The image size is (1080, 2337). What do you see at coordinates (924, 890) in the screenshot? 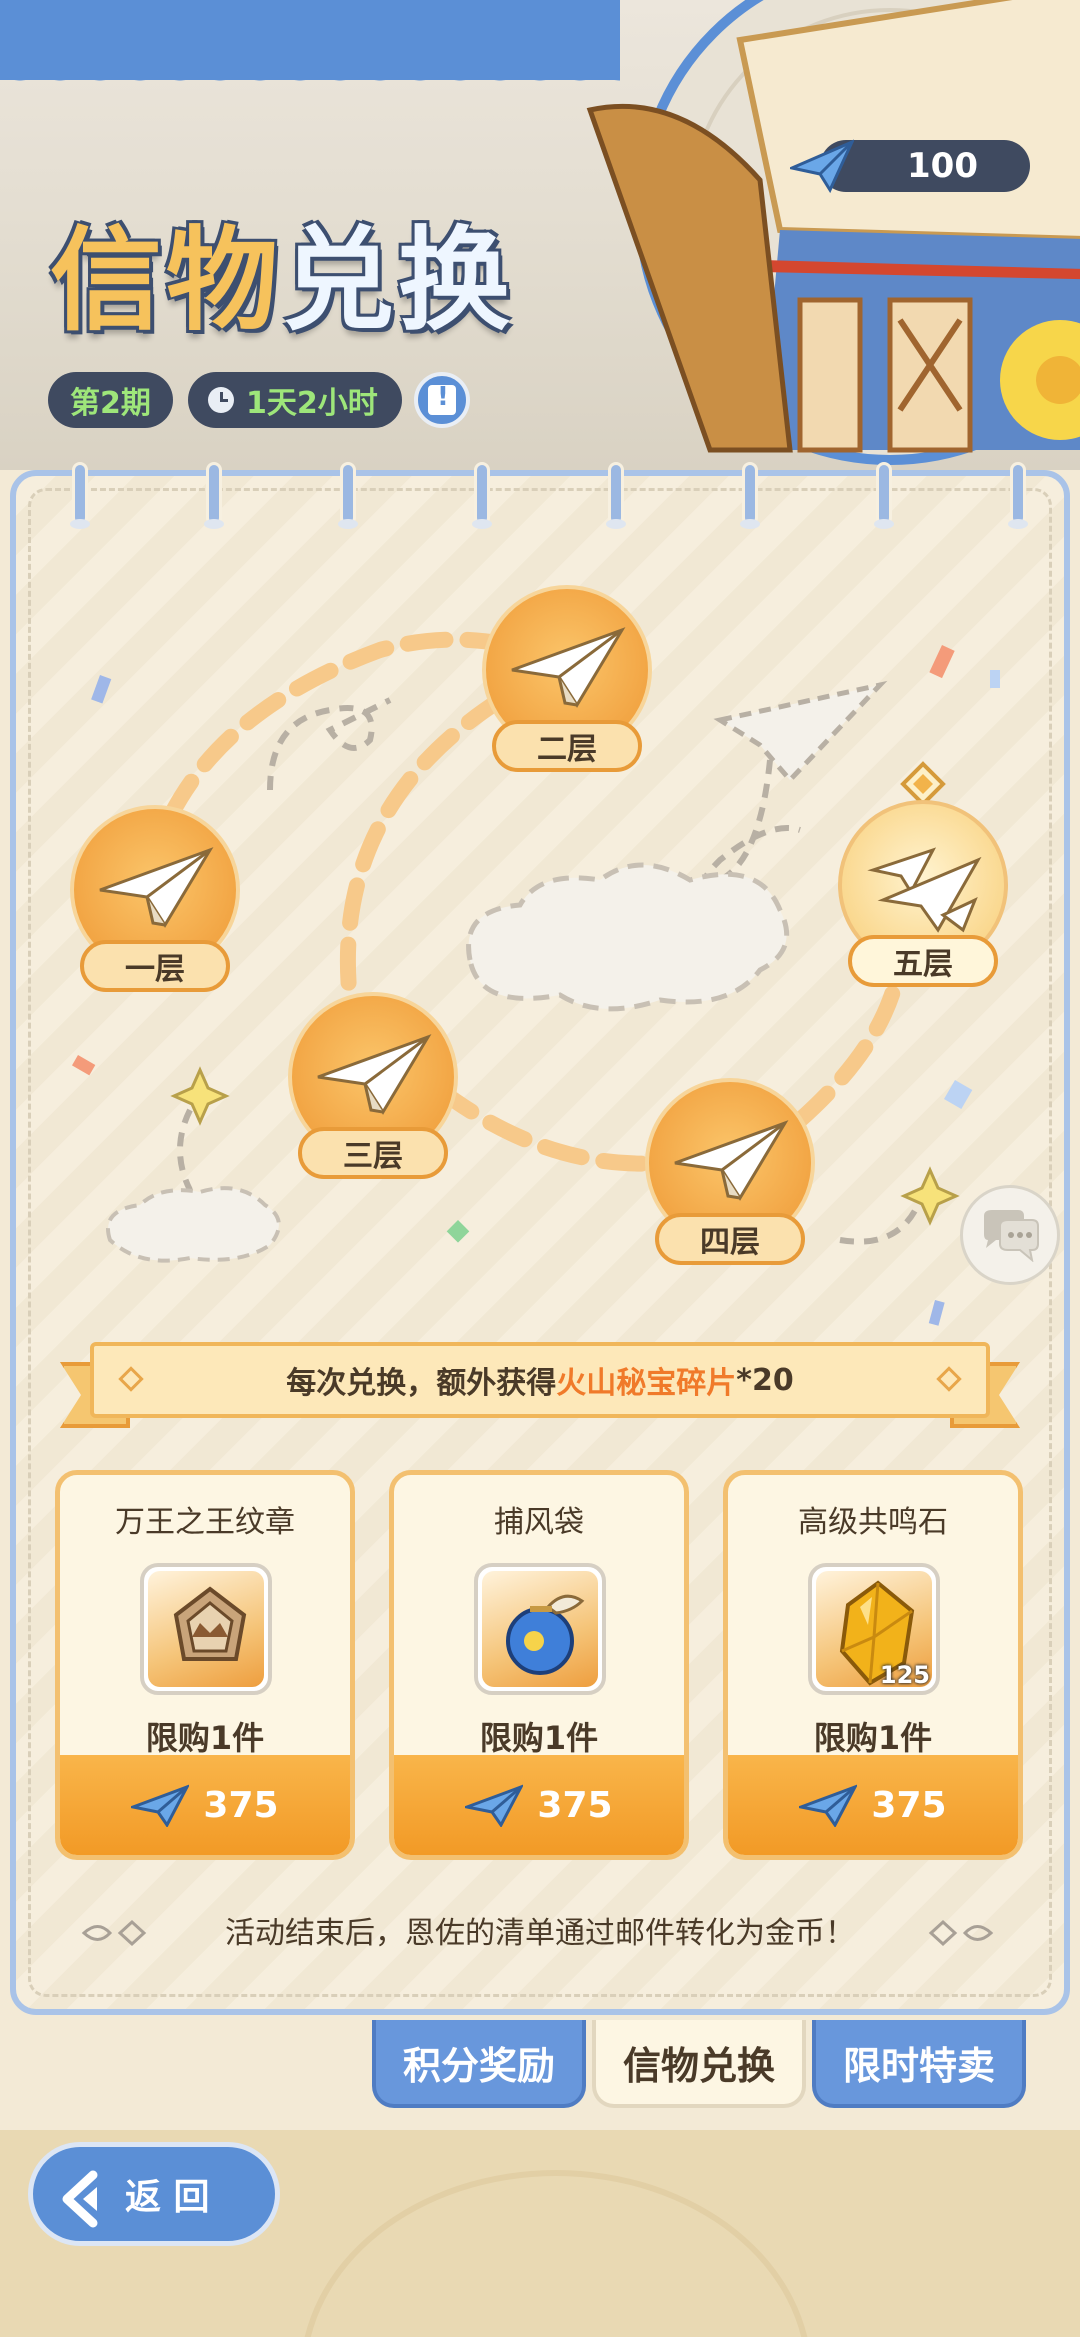
I see `multi-paper-plane-icon` at bounding box center [924, 890].